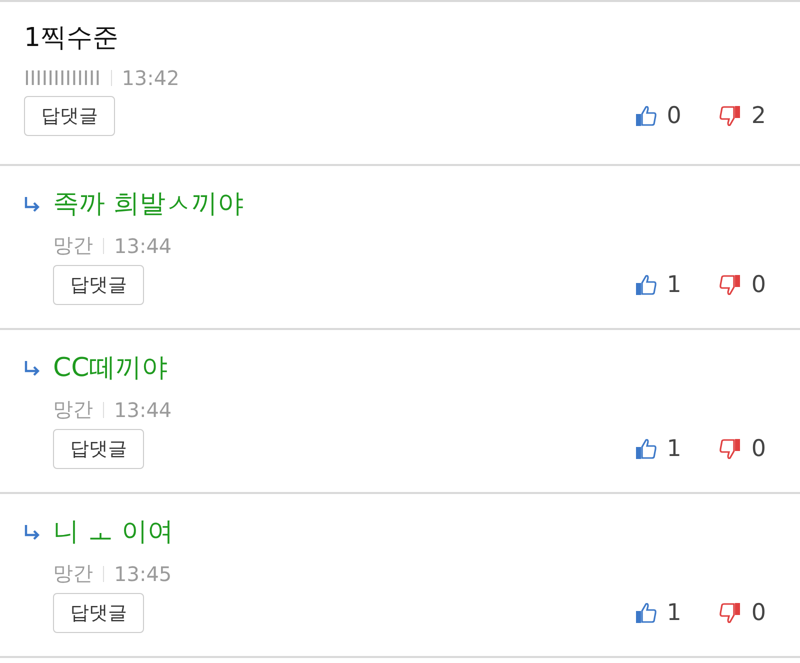 Image resolution: width=800 pixels, height=663 pixels. Describe the element at coordinates (62, 78) in the screenshot. I see `author-name: IIIIIIIIIIIII` at that location.